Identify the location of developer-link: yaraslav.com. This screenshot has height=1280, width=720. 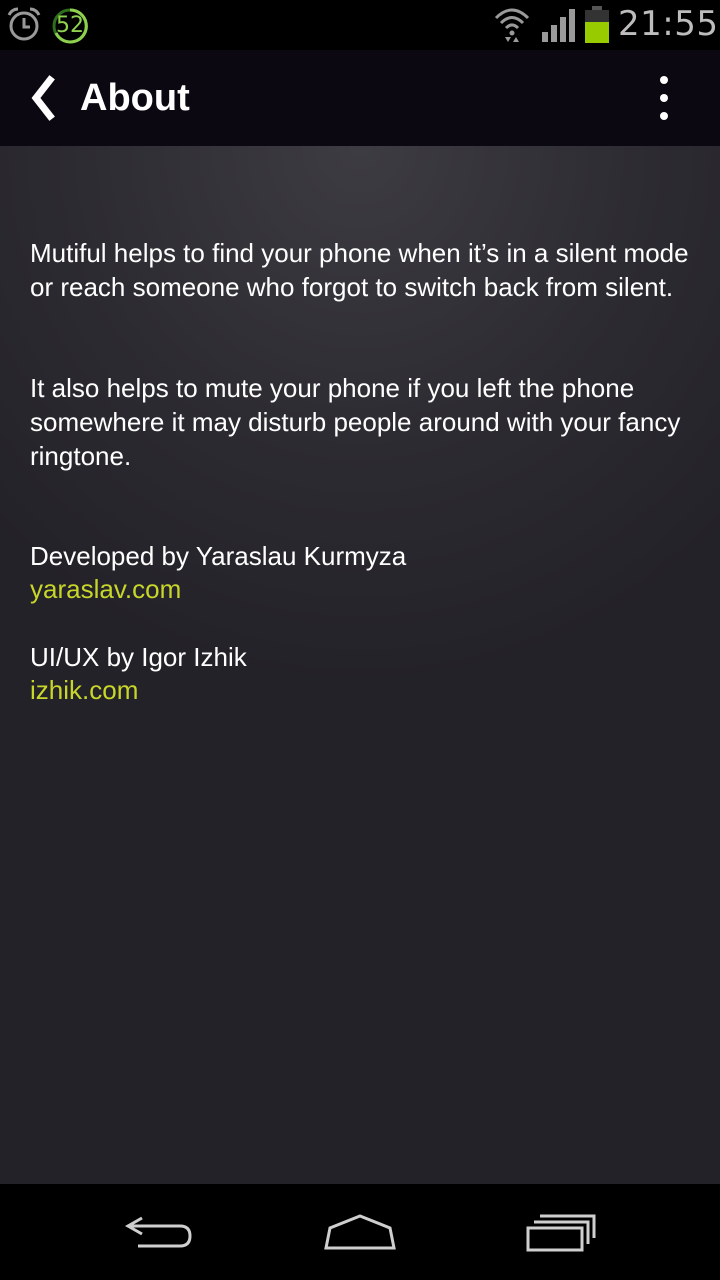
(105, 589).